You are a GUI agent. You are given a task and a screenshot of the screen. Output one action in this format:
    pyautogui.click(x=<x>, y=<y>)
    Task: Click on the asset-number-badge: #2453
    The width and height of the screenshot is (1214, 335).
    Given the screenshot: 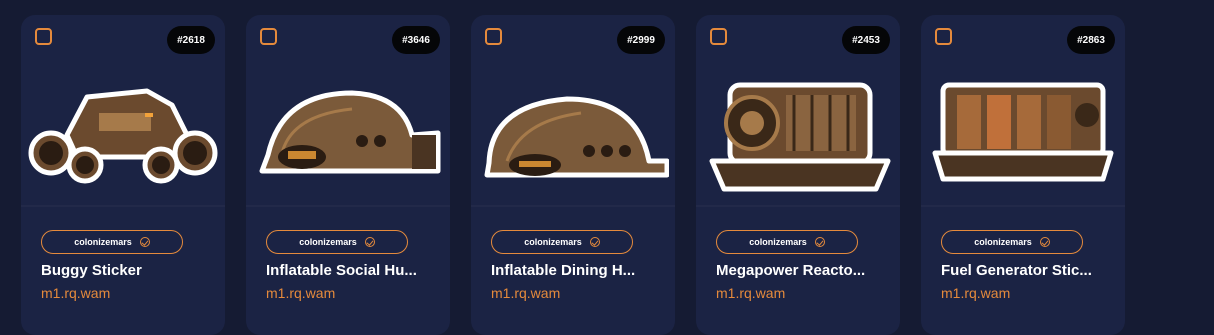 What is the action you would take?
    pyautogui.click(x=866, y=40)
    